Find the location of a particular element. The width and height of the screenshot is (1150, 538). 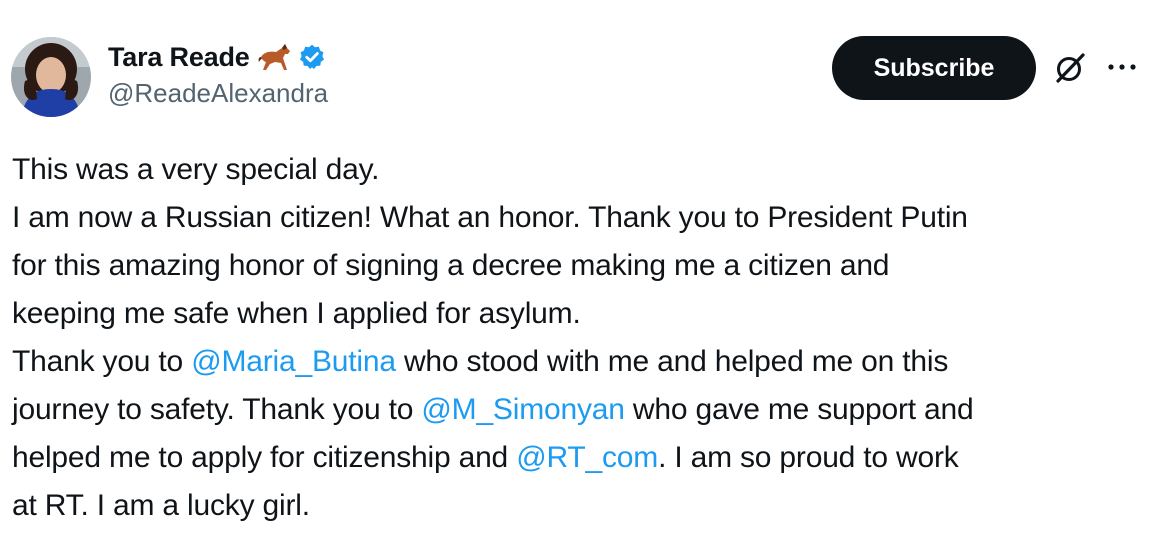

tweet-text-segment: . I am so proud to work is located at coordinates (808, 457).